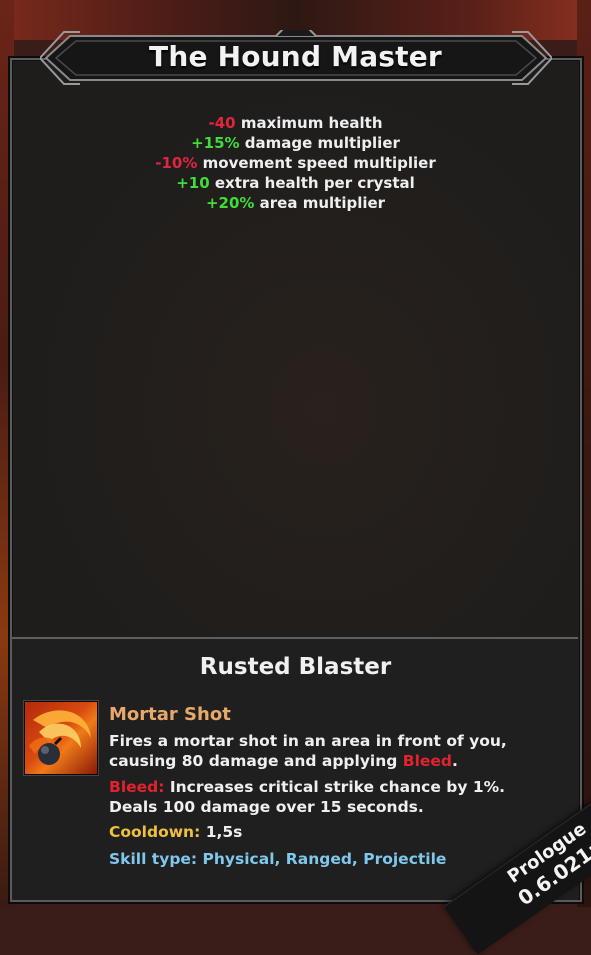 Image resolution: width=591 pixels, height=955 pixels. Describe the element at coordinates (155, 832) in the screenshot. I see `cooldown-label: Cooldown:` at that location.